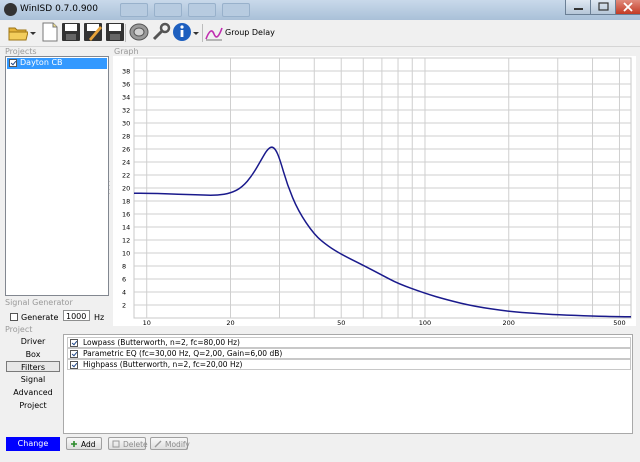 This screenshot has height=462, width=640. Describe the element at coordinates (320, 457) in the screenshot. I see `status-bar` at that location.